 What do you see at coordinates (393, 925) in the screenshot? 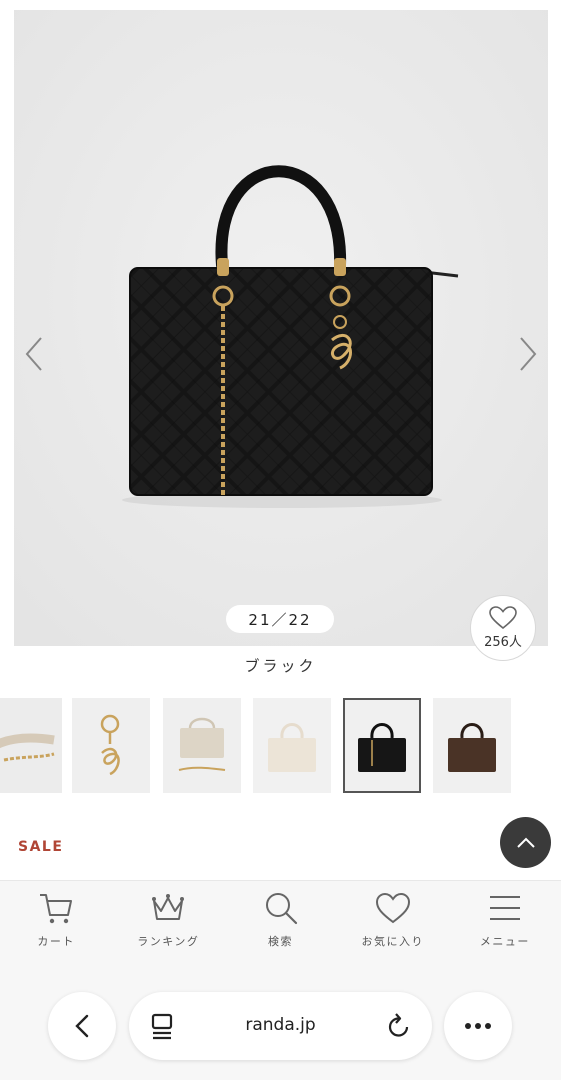
I see `tab-favorites: お気に入り` at bounding box center [393, 925].